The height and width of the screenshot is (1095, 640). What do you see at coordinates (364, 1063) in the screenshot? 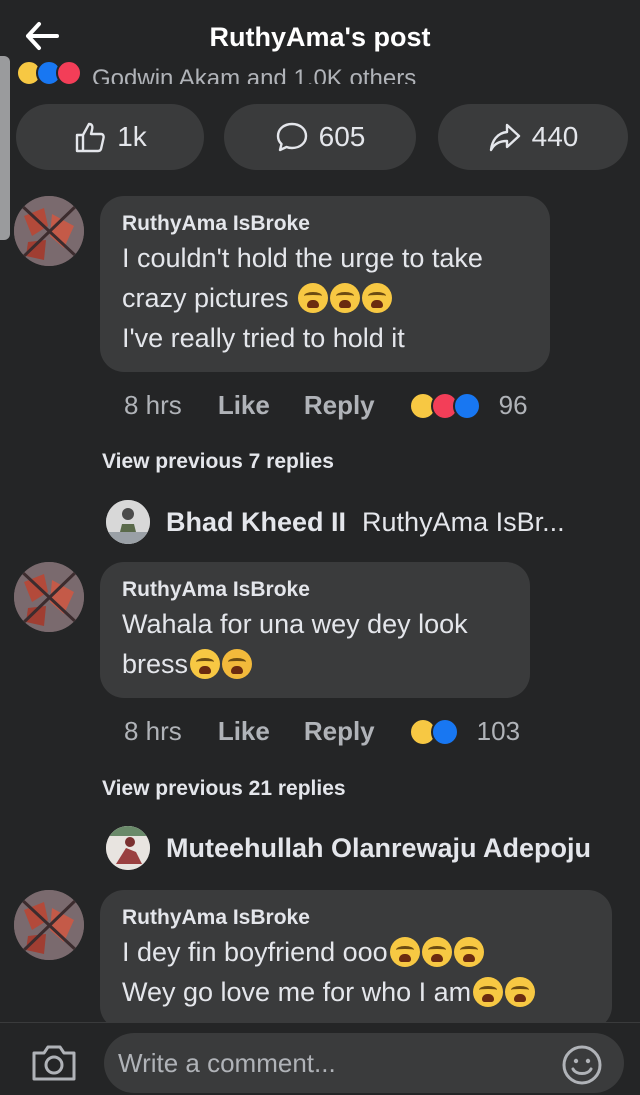
I see `comment-input` at bounding box center [364, 1063].